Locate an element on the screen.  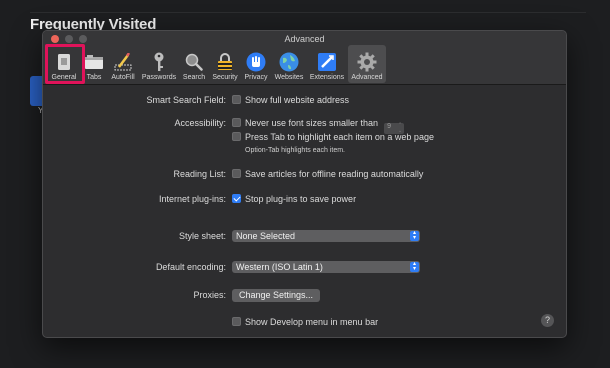
smart-search-label: Smart Search Field: is located at coordinates (186, 100).